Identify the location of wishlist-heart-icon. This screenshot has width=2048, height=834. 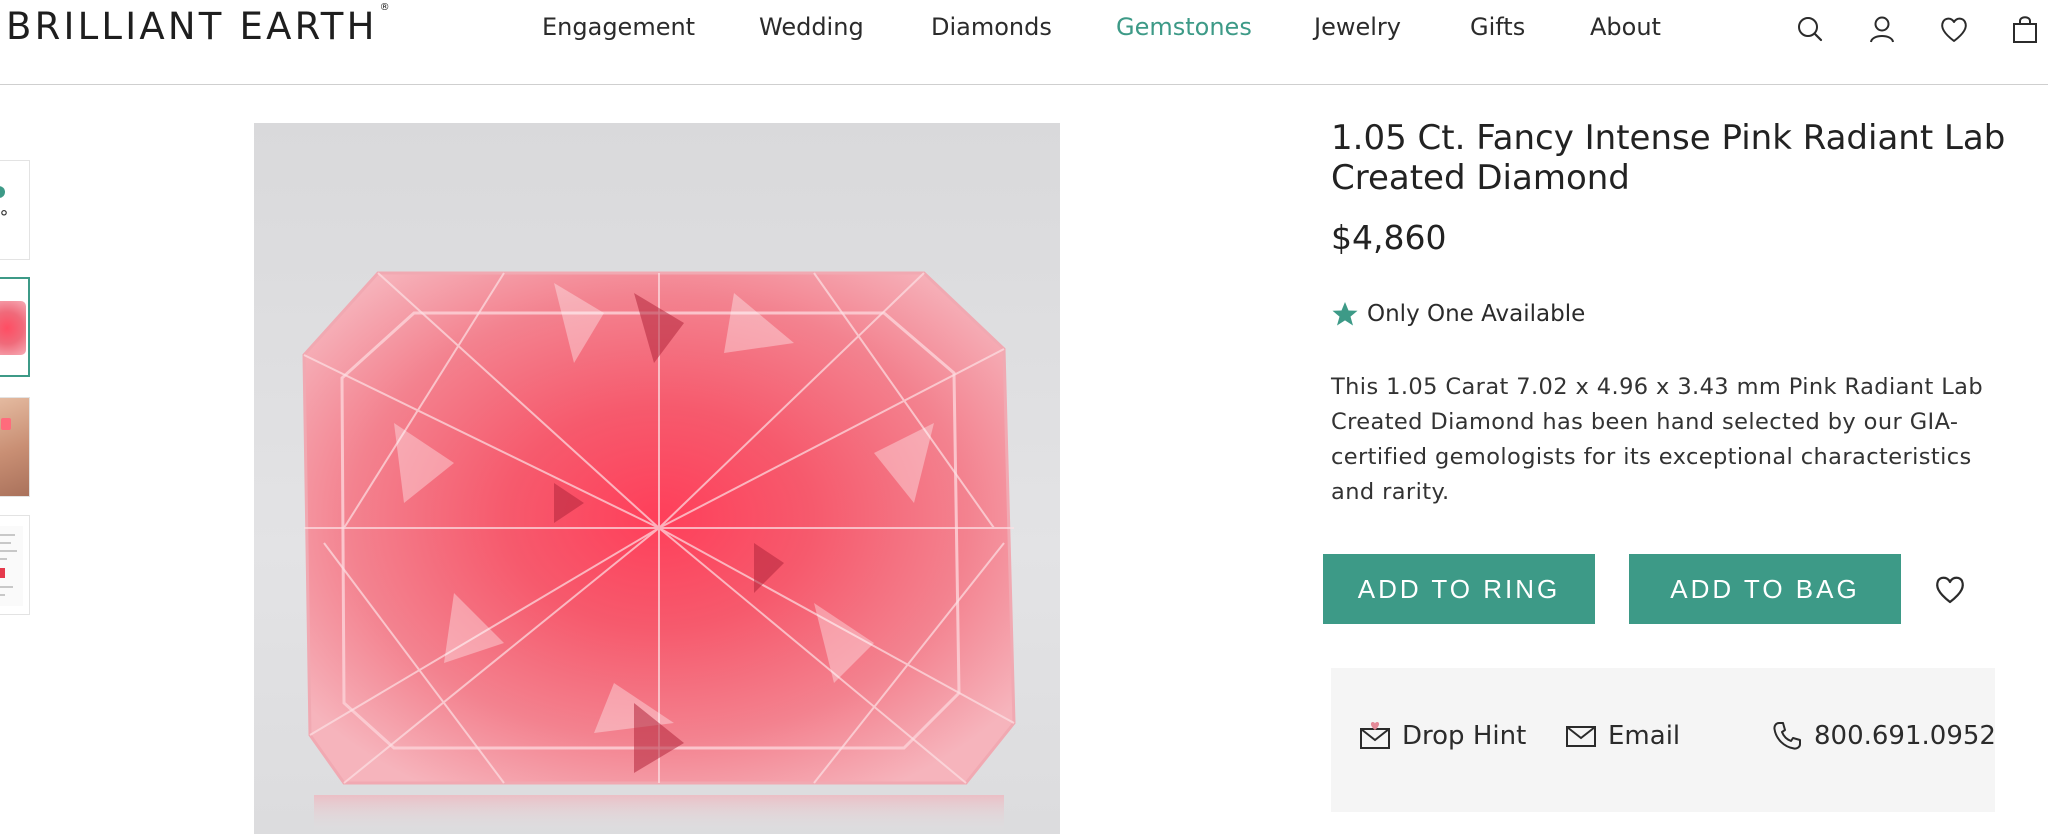
(1954, 29).